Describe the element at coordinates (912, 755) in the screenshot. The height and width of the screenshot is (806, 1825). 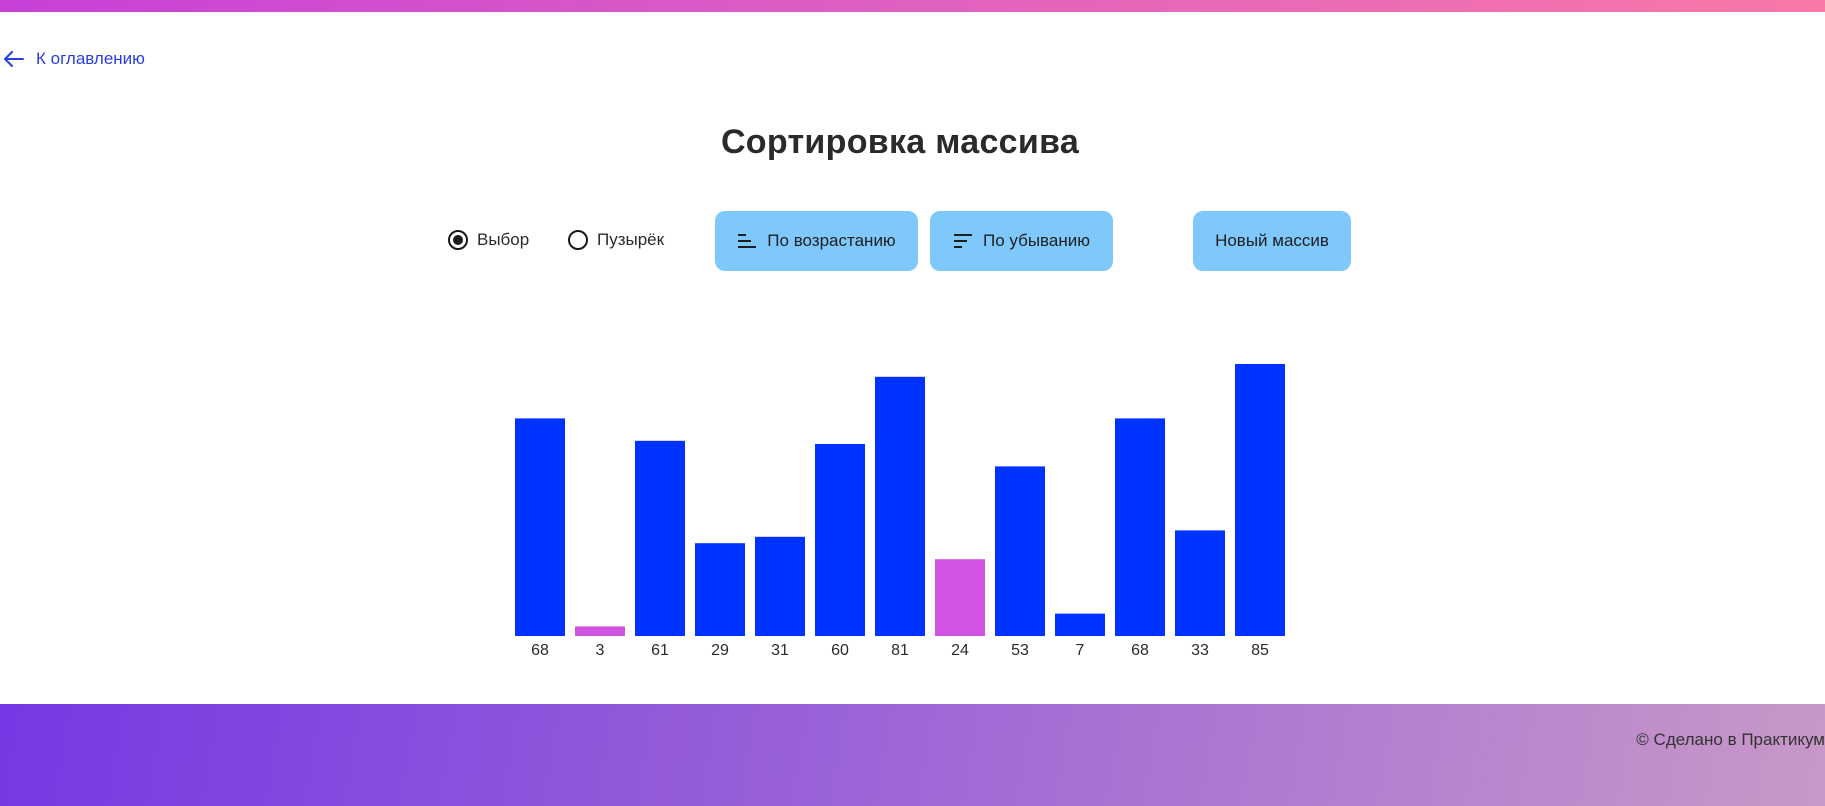
I see `footer: © Сделано в Практикум` at that location.